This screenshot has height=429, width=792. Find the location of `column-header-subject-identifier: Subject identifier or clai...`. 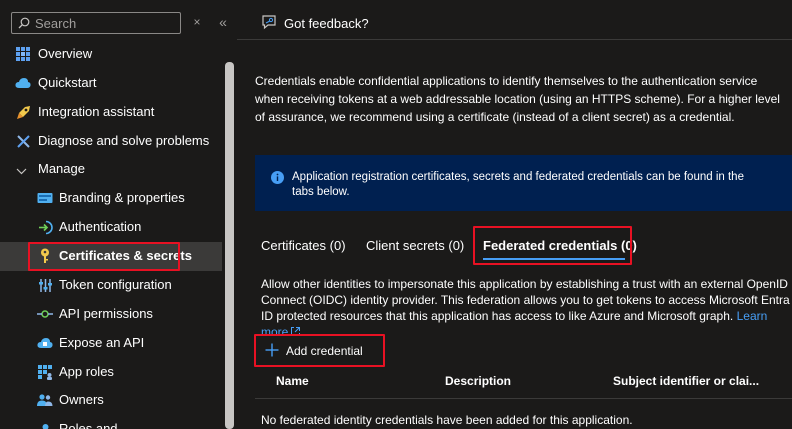

column-header-subject-identifier: Subject identifier or clai... is located at coordinates (686, 381).